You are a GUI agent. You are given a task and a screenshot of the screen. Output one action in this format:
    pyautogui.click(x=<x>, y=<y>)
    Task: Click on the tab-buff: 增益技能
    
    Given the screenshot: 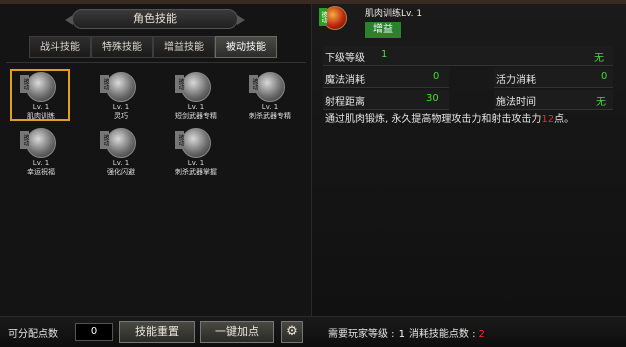 What is the action you would take?
    pyautogui.click(x=184, y=47)
    